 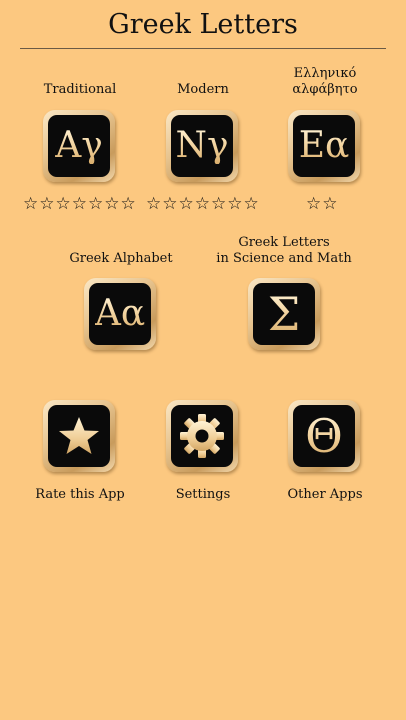 I want to click on other-apps-label-wrap: Other Apps, so click(x=325, y=495).